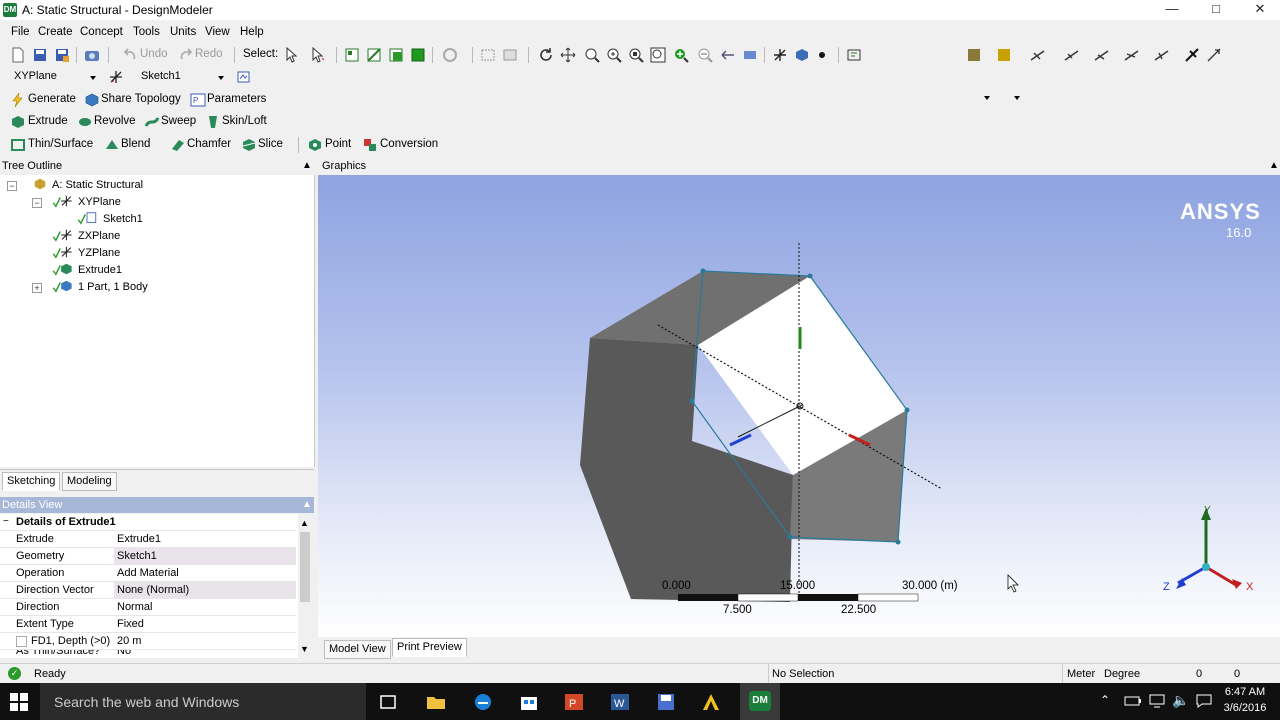 The image size is (1280, 720). Describe the element at coordinates (681, 55) in the screenshot. I see `zoom-in-icon` at that location.